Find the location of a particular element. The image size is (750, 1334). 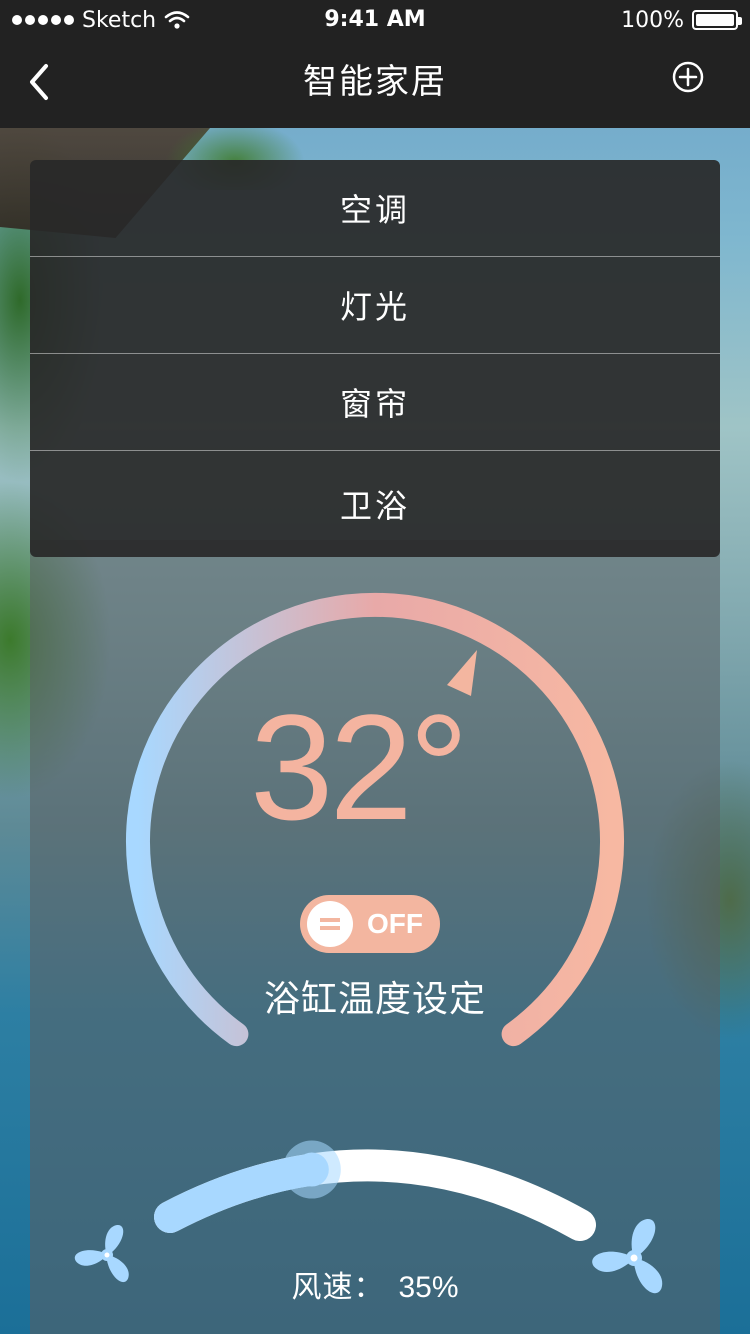

menu-item-curtains: 窗帘 is located at coordinates (375, 402).